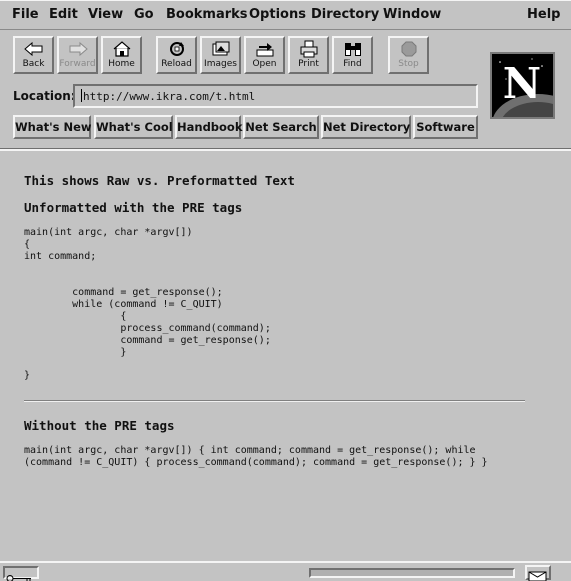 The width and height of the screenshot is (571, 581). What do you see at coordinates (408, 64) in the screenshot?
I see `stop-label: Stop` at bounding box center [408, 64].